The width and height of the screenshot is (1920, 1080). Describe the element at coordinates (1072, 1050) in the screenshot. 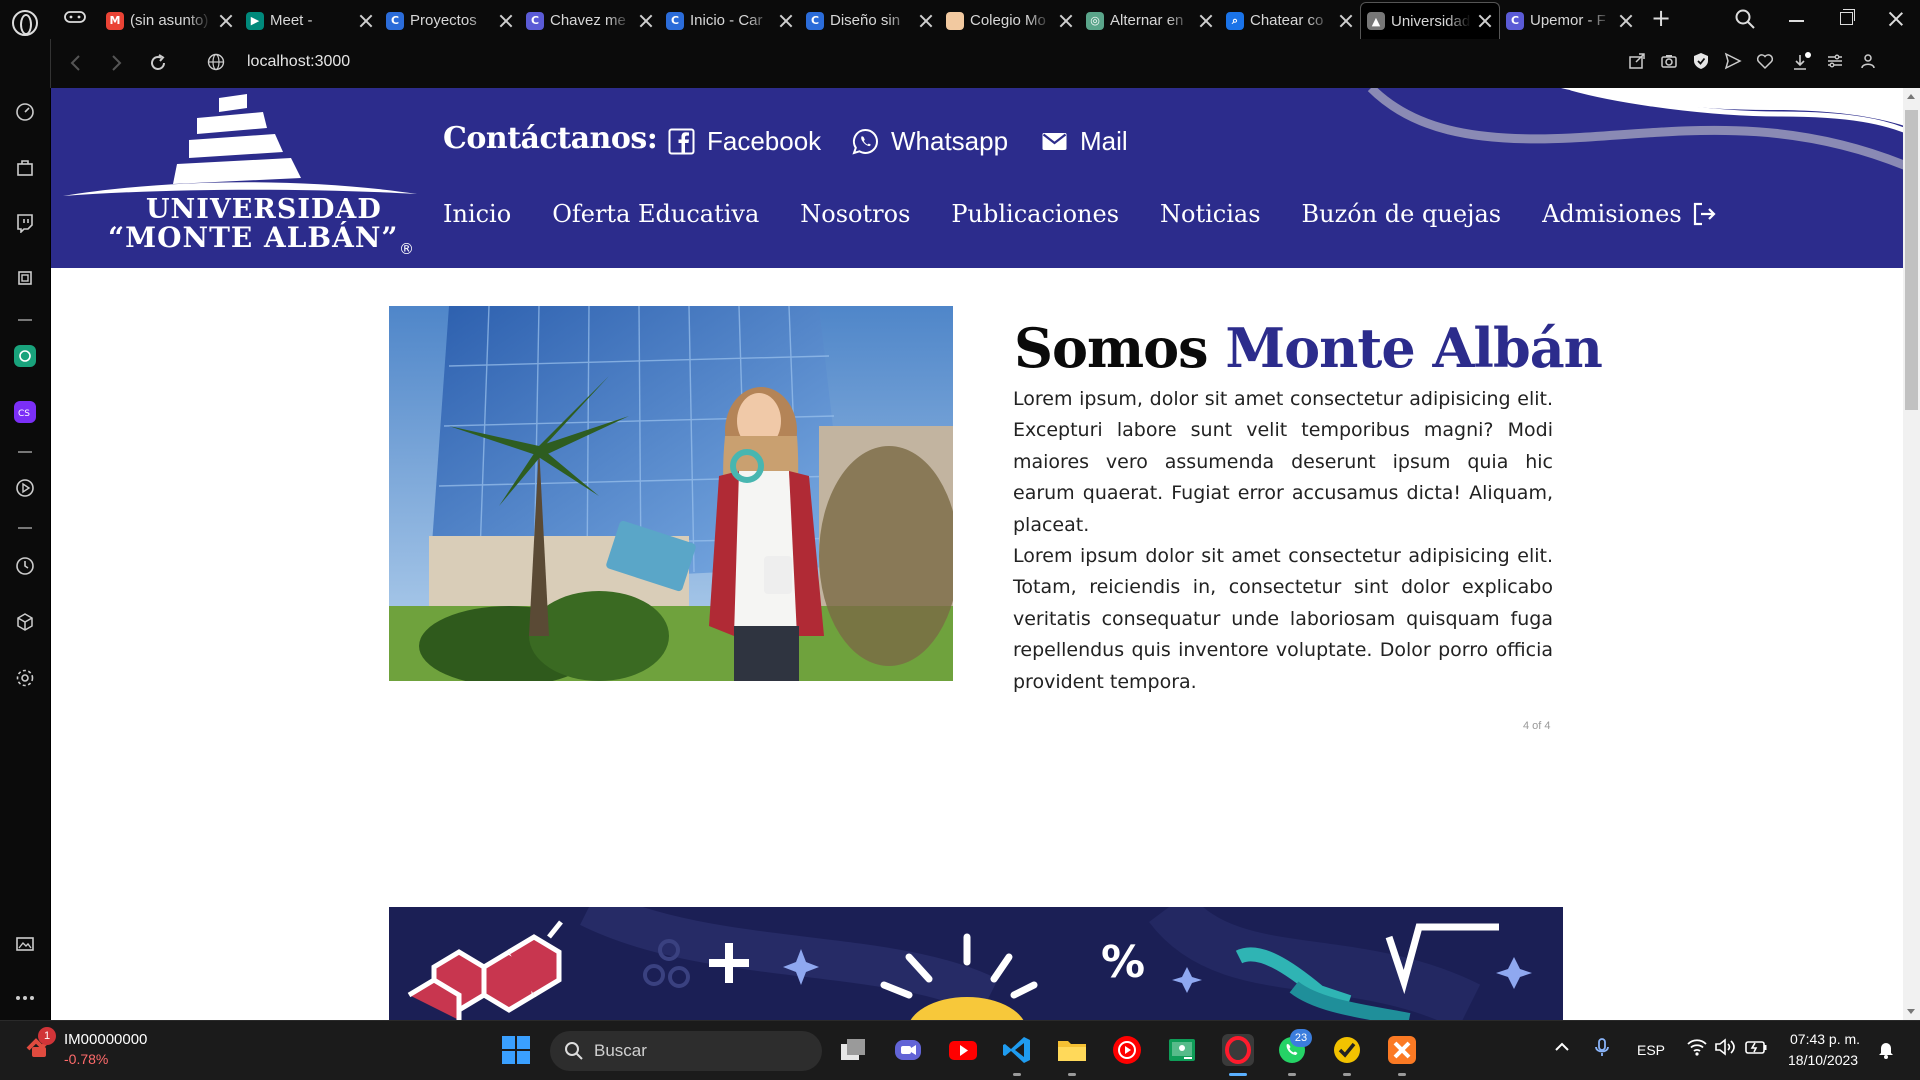

I see `file-explorer-icon` at that location.